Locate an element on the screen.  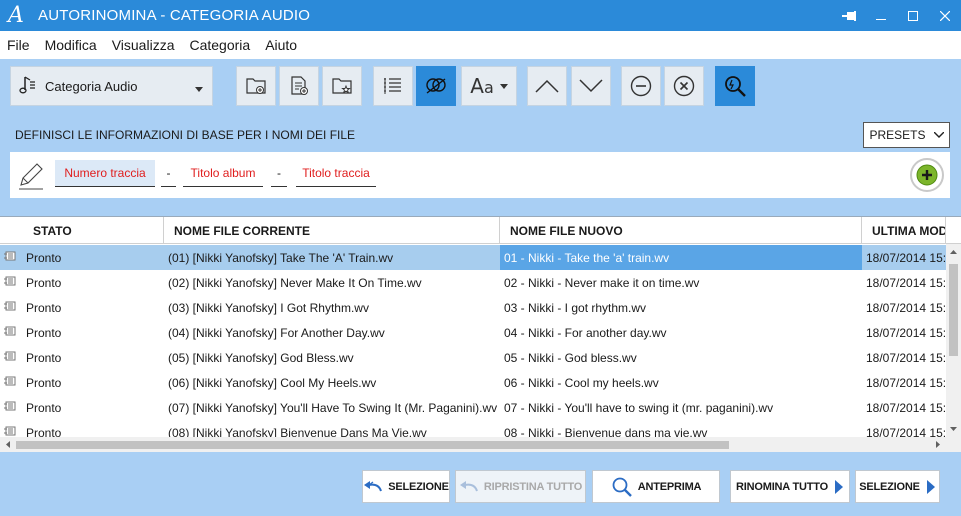
current-name-cell: (03) [Nikki Yanofsky] I Got Rhythm.wv is located at coordinates (268, 307).